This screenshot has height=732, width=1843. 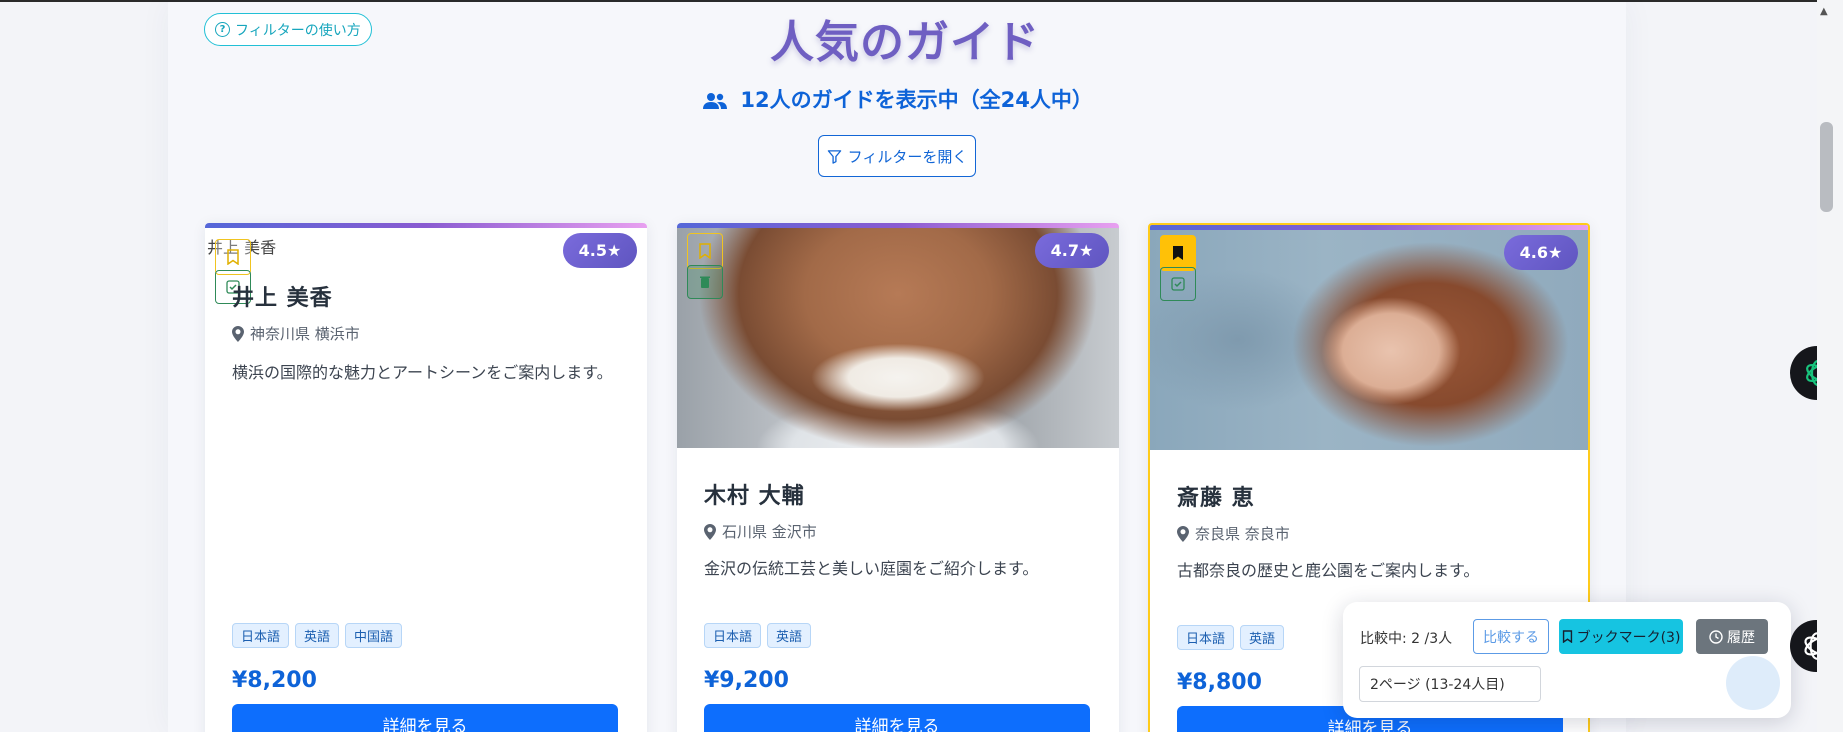 I want to click on guide-count: 12人のガイドを表示中（全24人中）, so click(x=898, y=99).